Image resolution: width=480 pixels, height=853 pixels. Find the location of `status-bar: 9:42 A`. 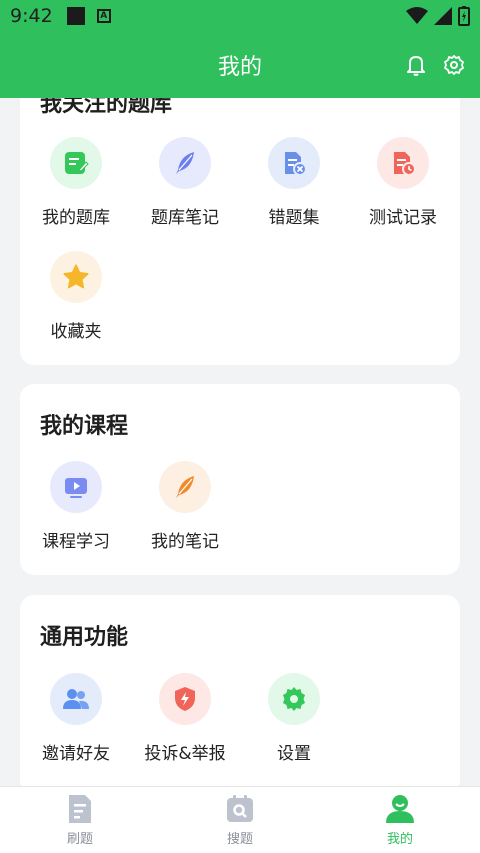

status-bar: 9:42 A is located at coordinates (240, 16).